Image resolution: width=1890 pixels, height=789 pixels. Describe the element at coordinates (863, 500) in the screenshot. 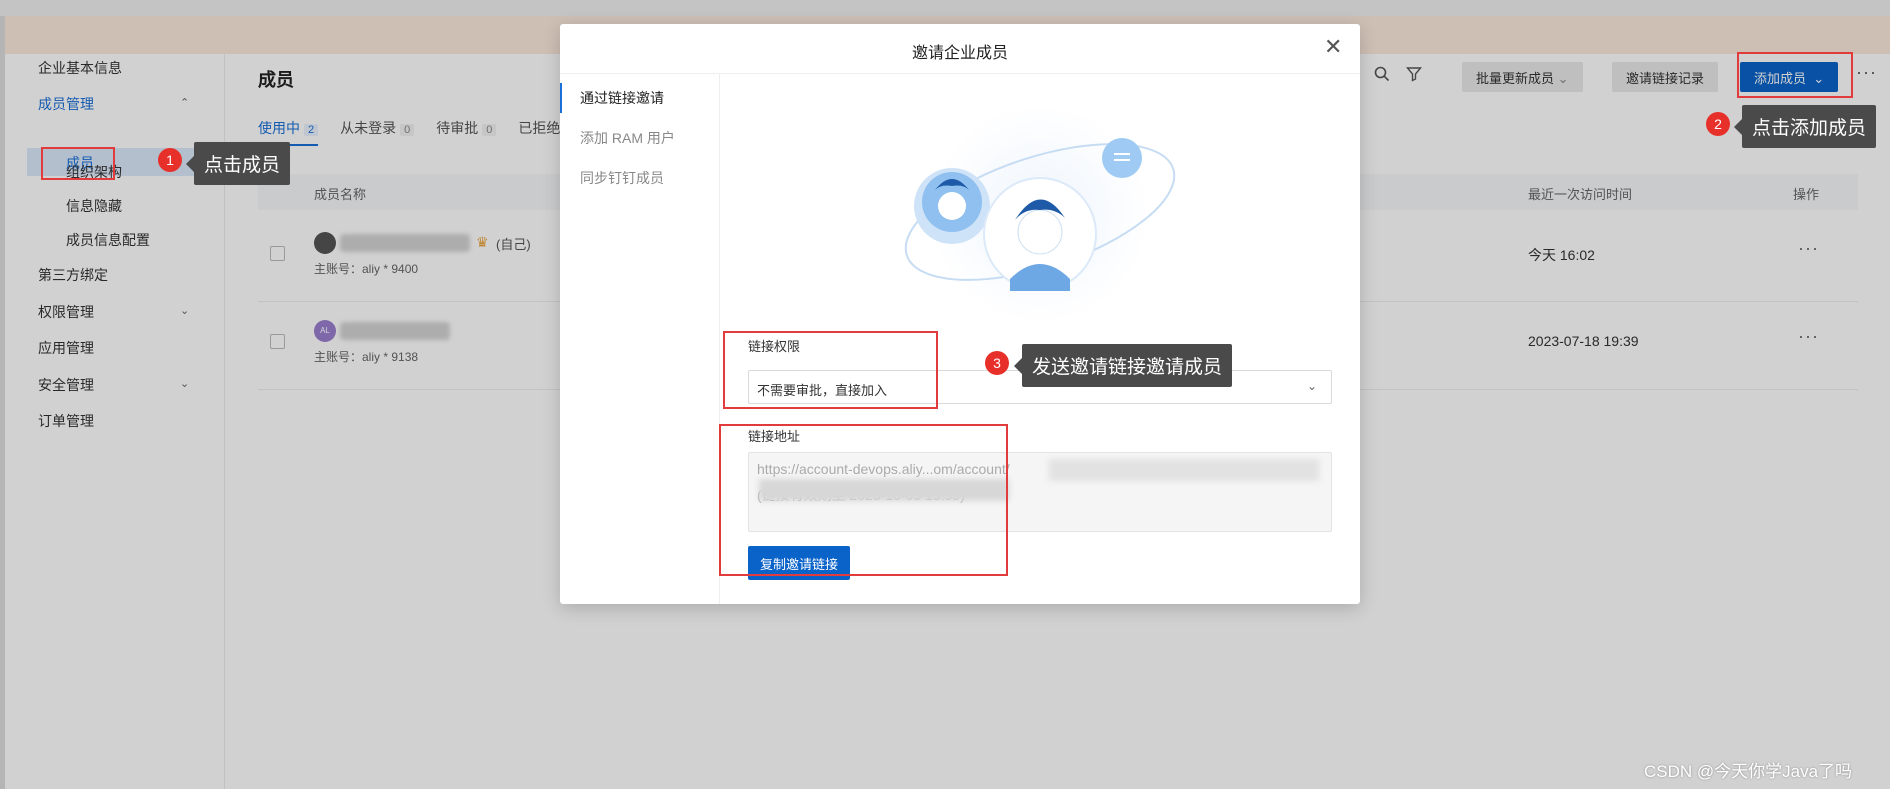

I see `highlight-link` at that location.